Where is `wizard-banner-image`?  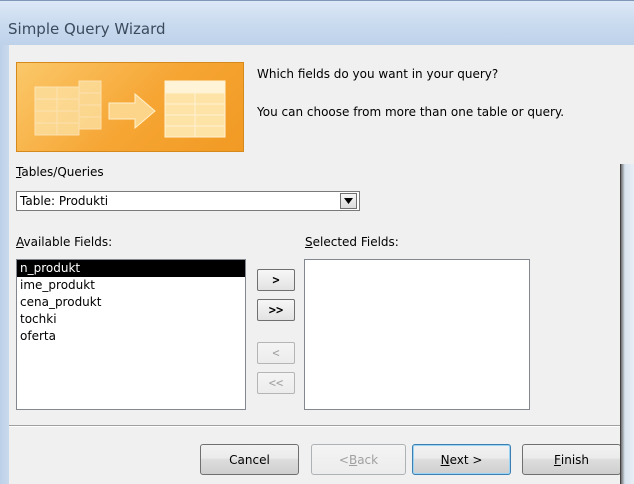 wizard-banner-image is located at coordinates (130, 107).